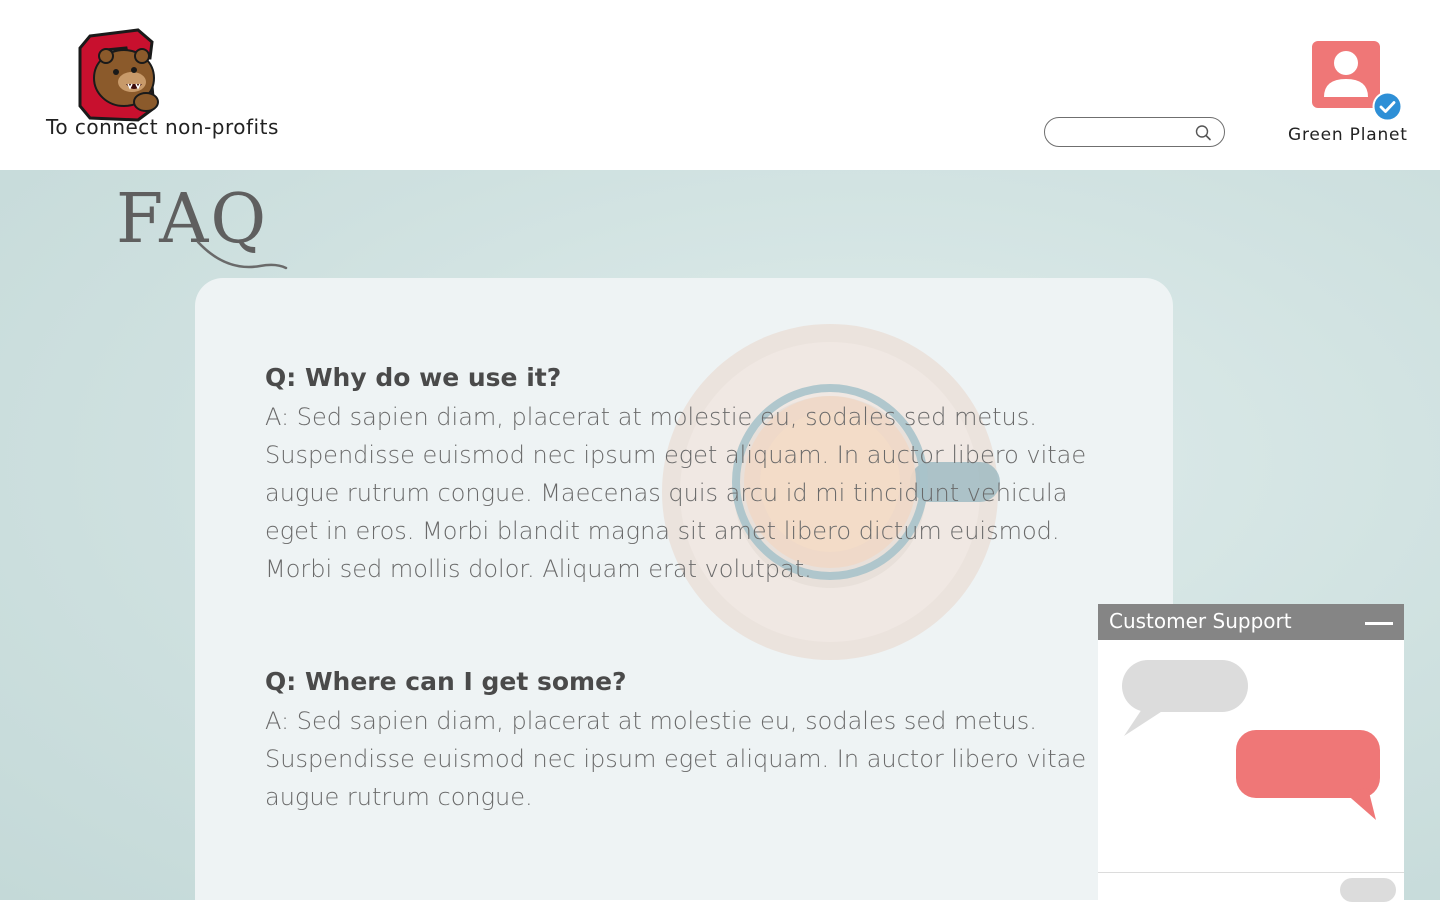 The width and height of the screenshot is (1440, 902). I want to click on incoming-message-bubble, so click(1185, 698).